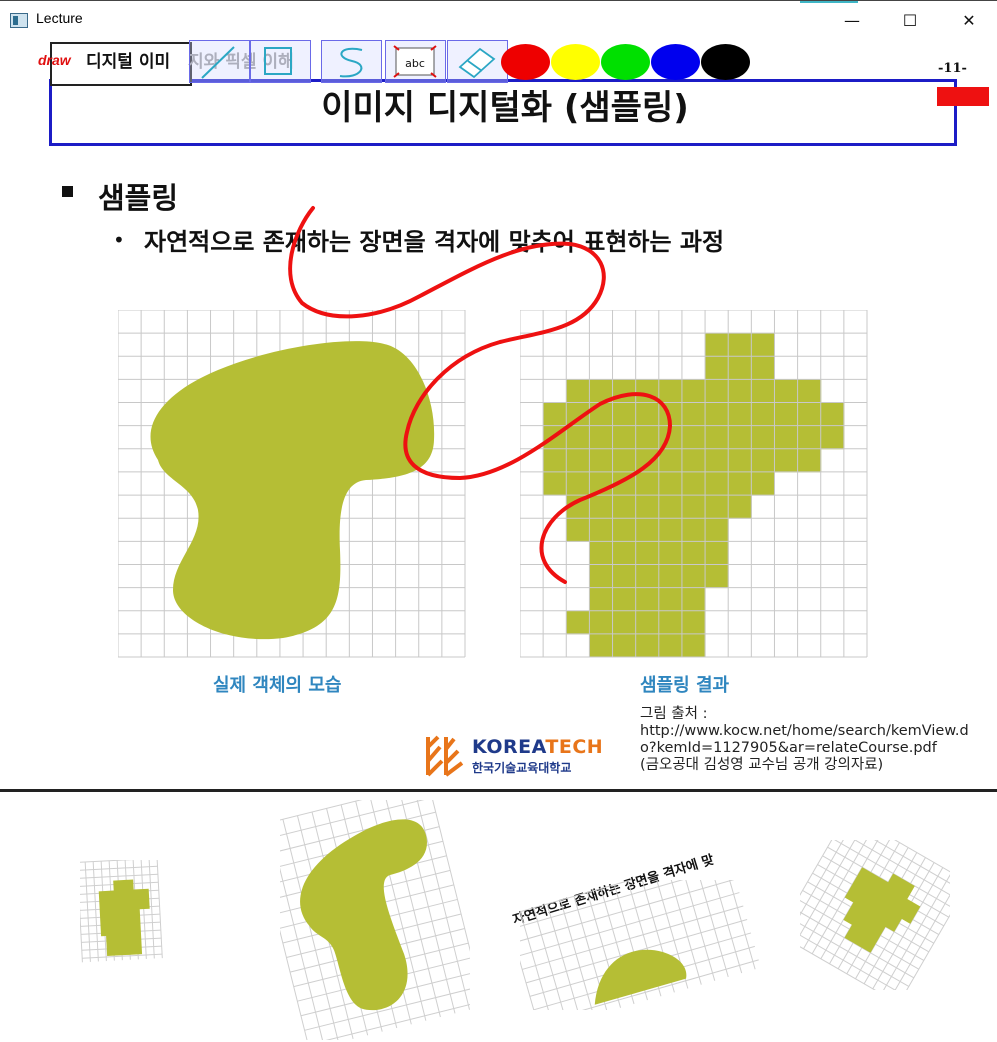 Image resolution: width=997 pixels, height=1042 pixels. I want to click on logo-name: KOREATECH, so click(537, 747).